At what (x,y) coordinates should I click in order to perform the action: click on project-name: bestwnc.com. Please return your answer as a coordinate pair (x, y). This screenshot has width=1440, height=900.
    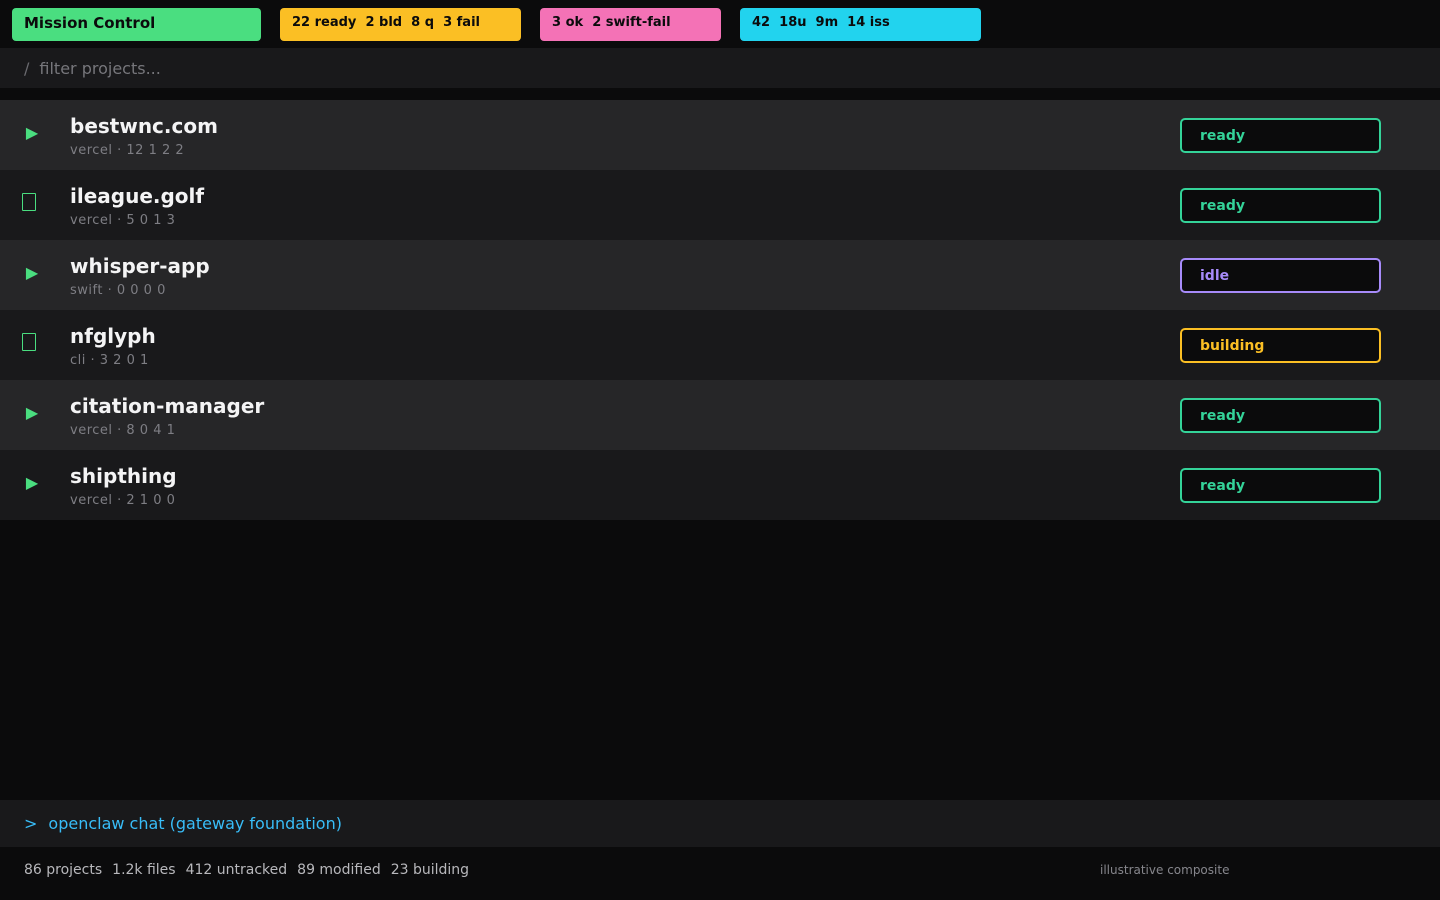
    Looking at the image, I should click on (144, 126).